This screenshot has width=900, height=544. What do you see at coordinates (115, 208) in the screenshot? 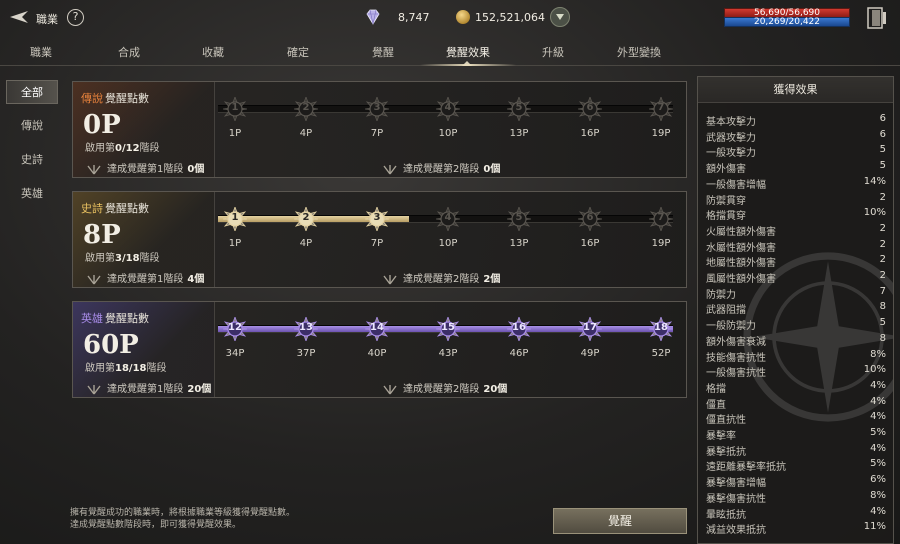
I see `card-title: 史詩 覺醒點數` at bounding box center [115, 208].